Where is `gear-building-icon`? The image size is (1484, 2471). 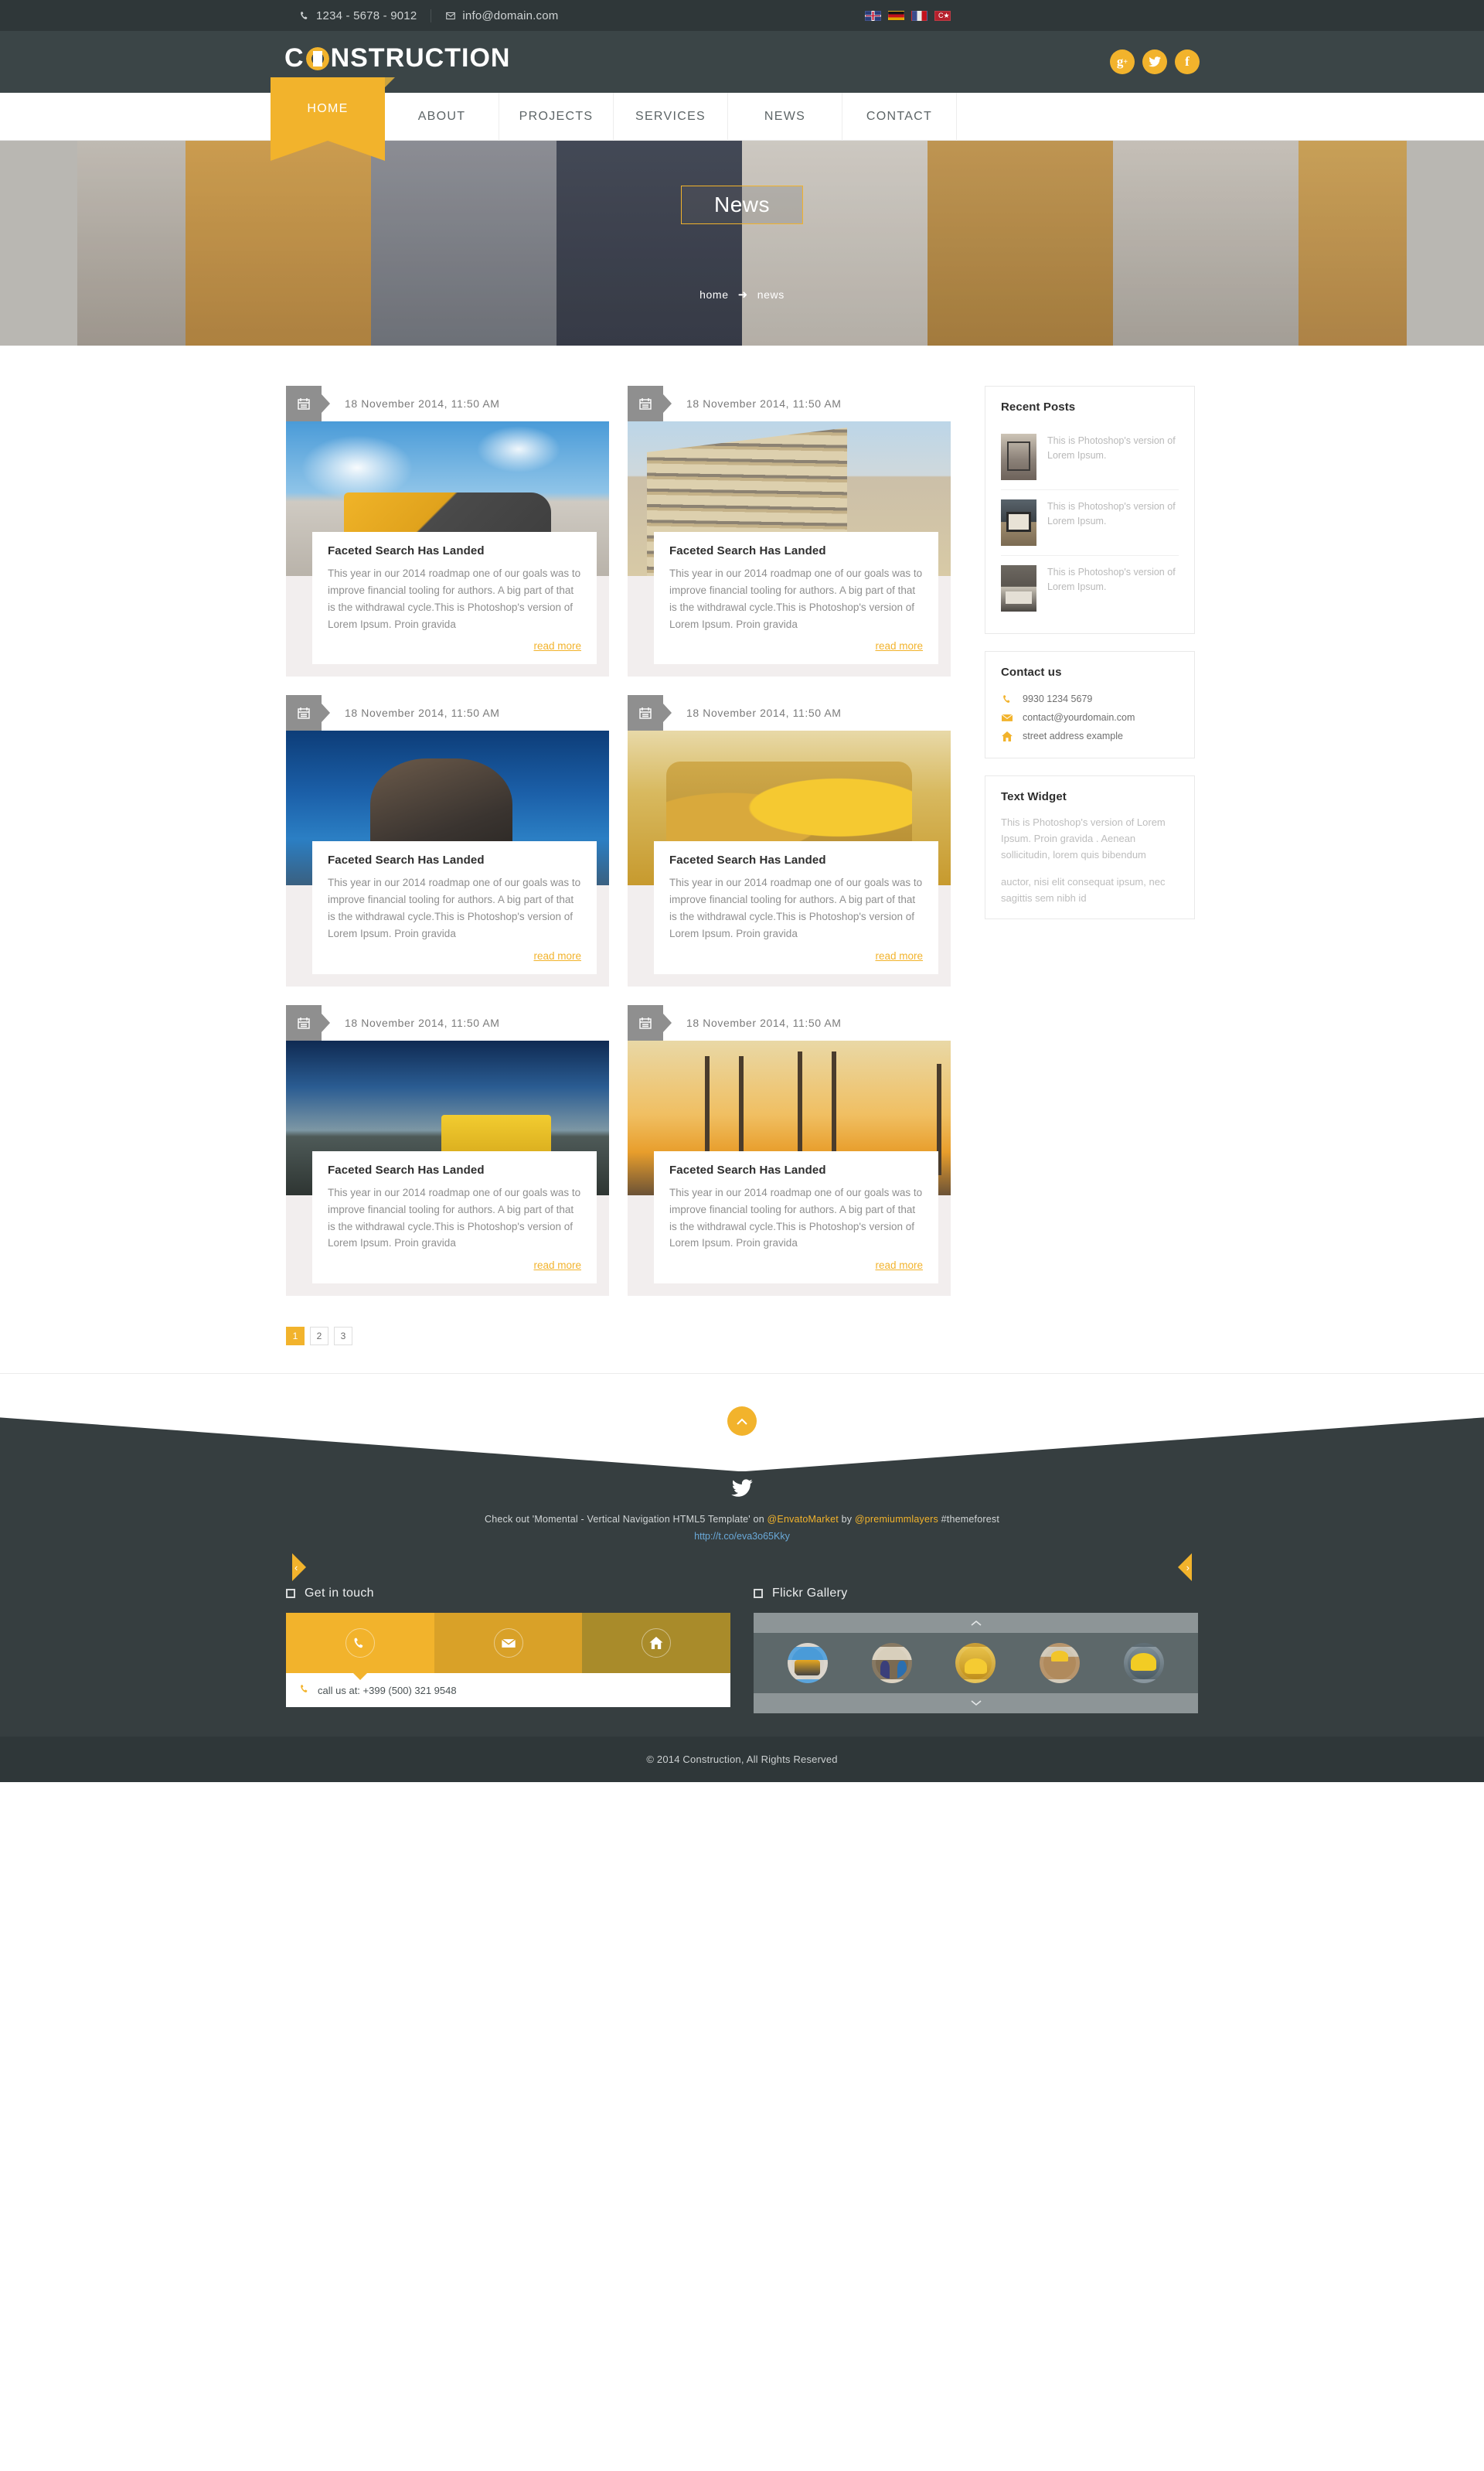 gear-building-icon is located at coordinates (317, 58).